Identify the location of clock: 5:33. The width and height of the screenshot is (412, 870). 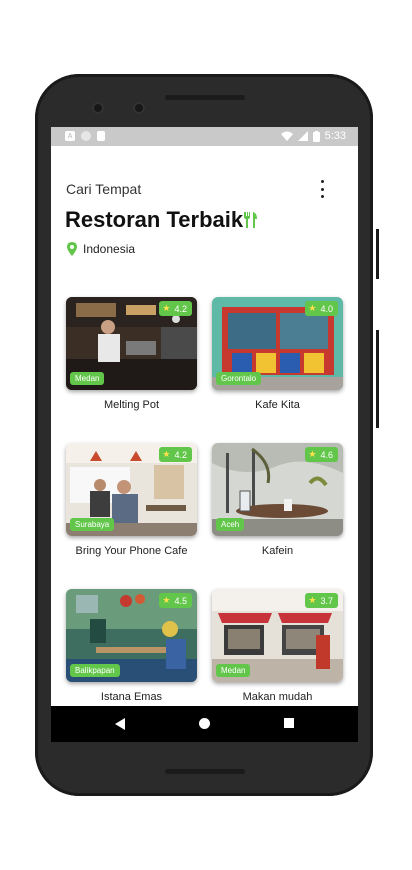
(335, 136).